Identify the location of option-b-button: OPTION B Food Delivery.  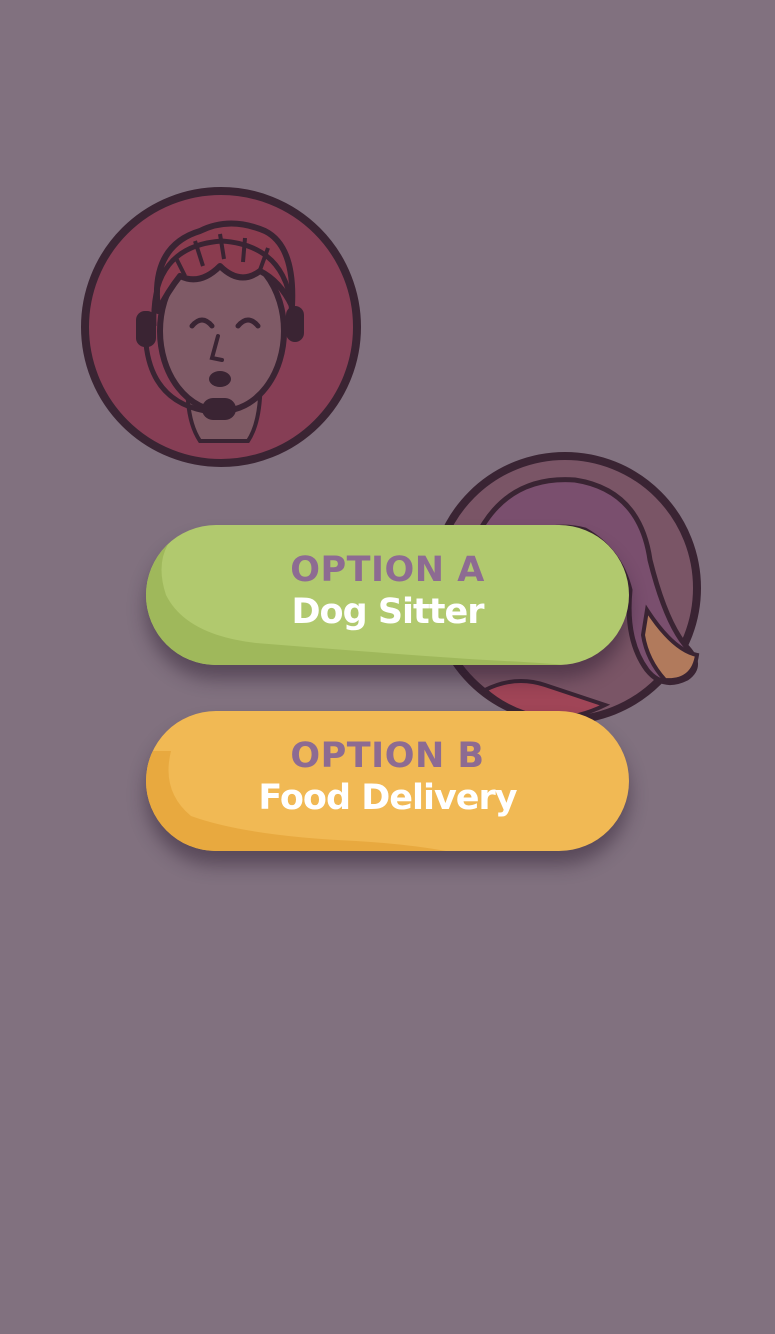
(387, 781).